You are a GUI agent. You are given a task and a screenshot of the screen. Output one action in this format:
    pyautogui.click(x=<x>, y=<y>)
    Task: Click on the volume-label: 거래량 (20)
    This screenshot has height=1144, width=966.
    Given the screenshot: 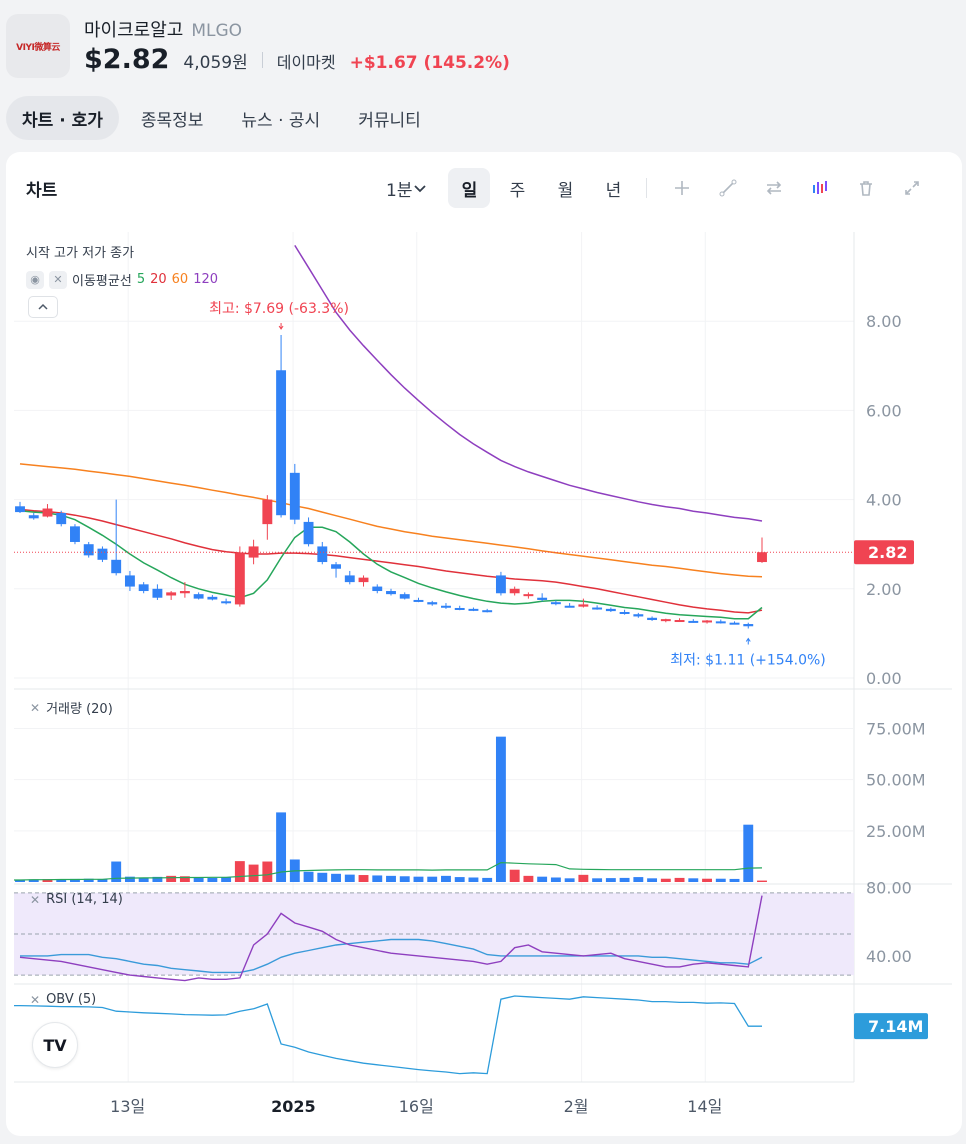 What is the action you would take?
    pyautogui.click(x=79, y=709)
    